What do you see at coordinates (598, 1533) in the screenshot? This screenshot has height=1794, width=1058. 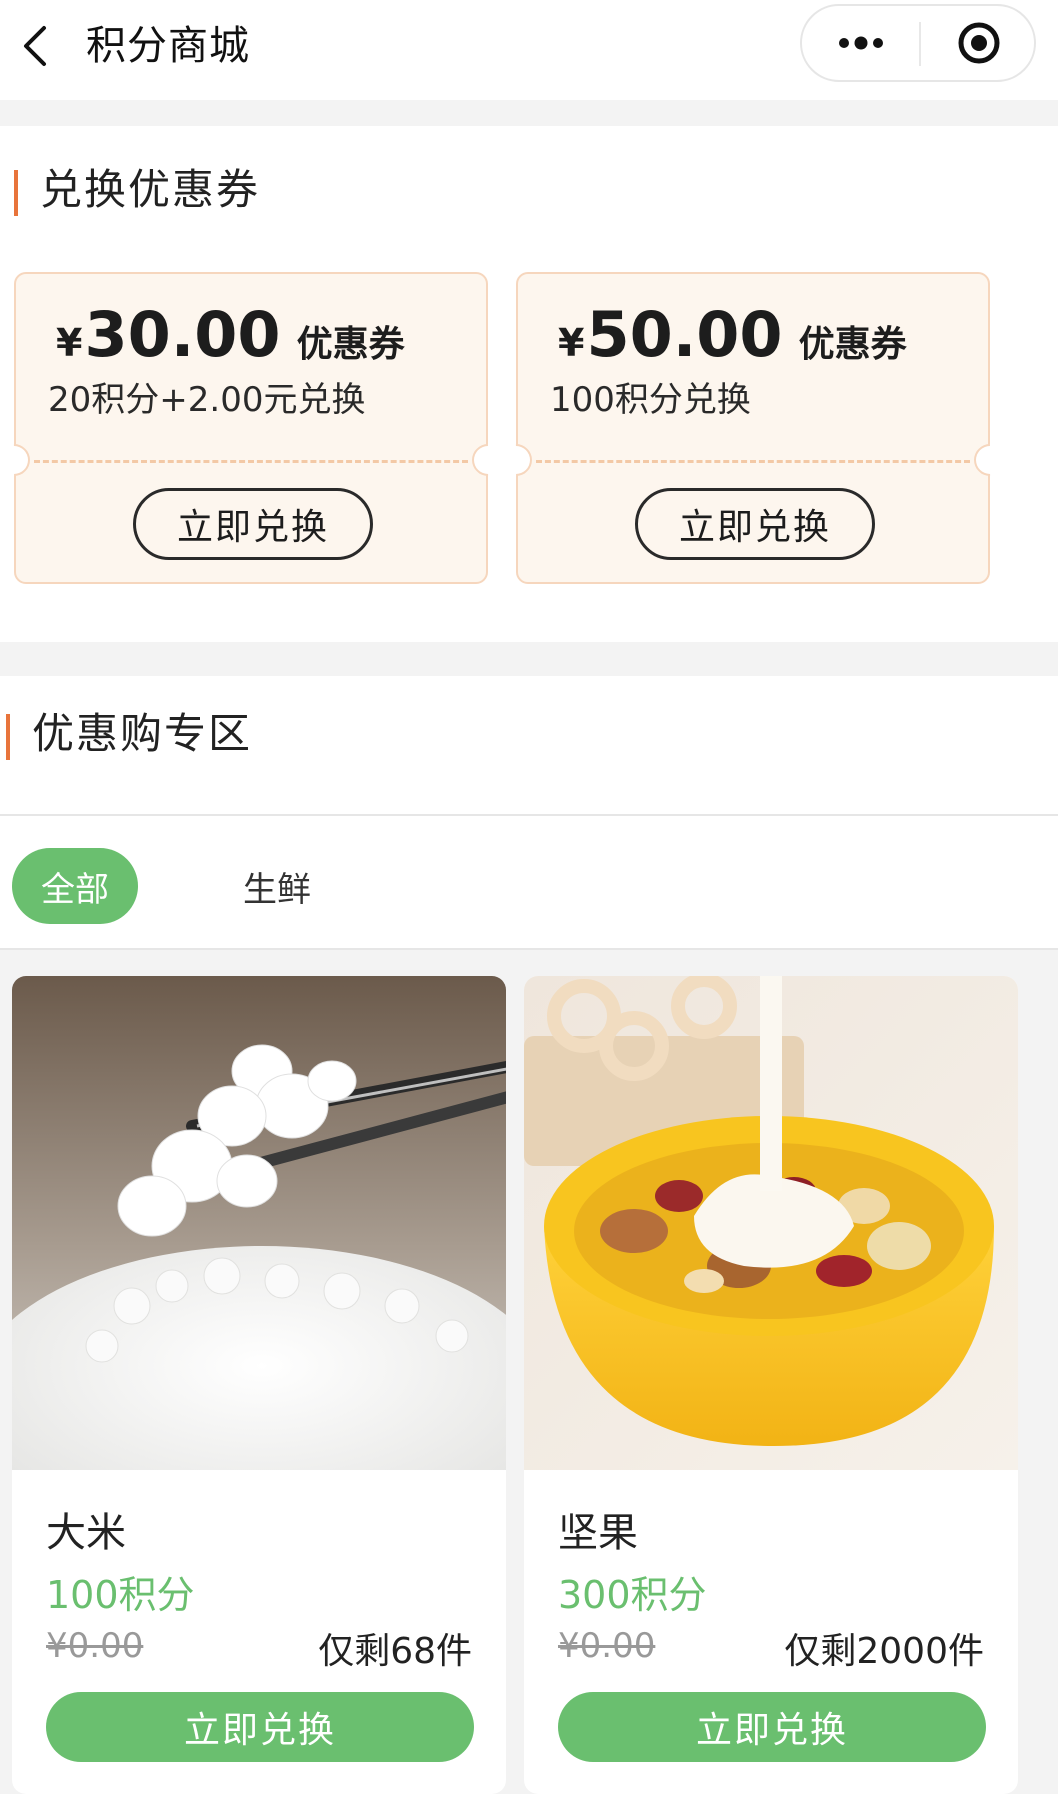 I see `product-name: 坚果` at bounding box center [598, 1533].